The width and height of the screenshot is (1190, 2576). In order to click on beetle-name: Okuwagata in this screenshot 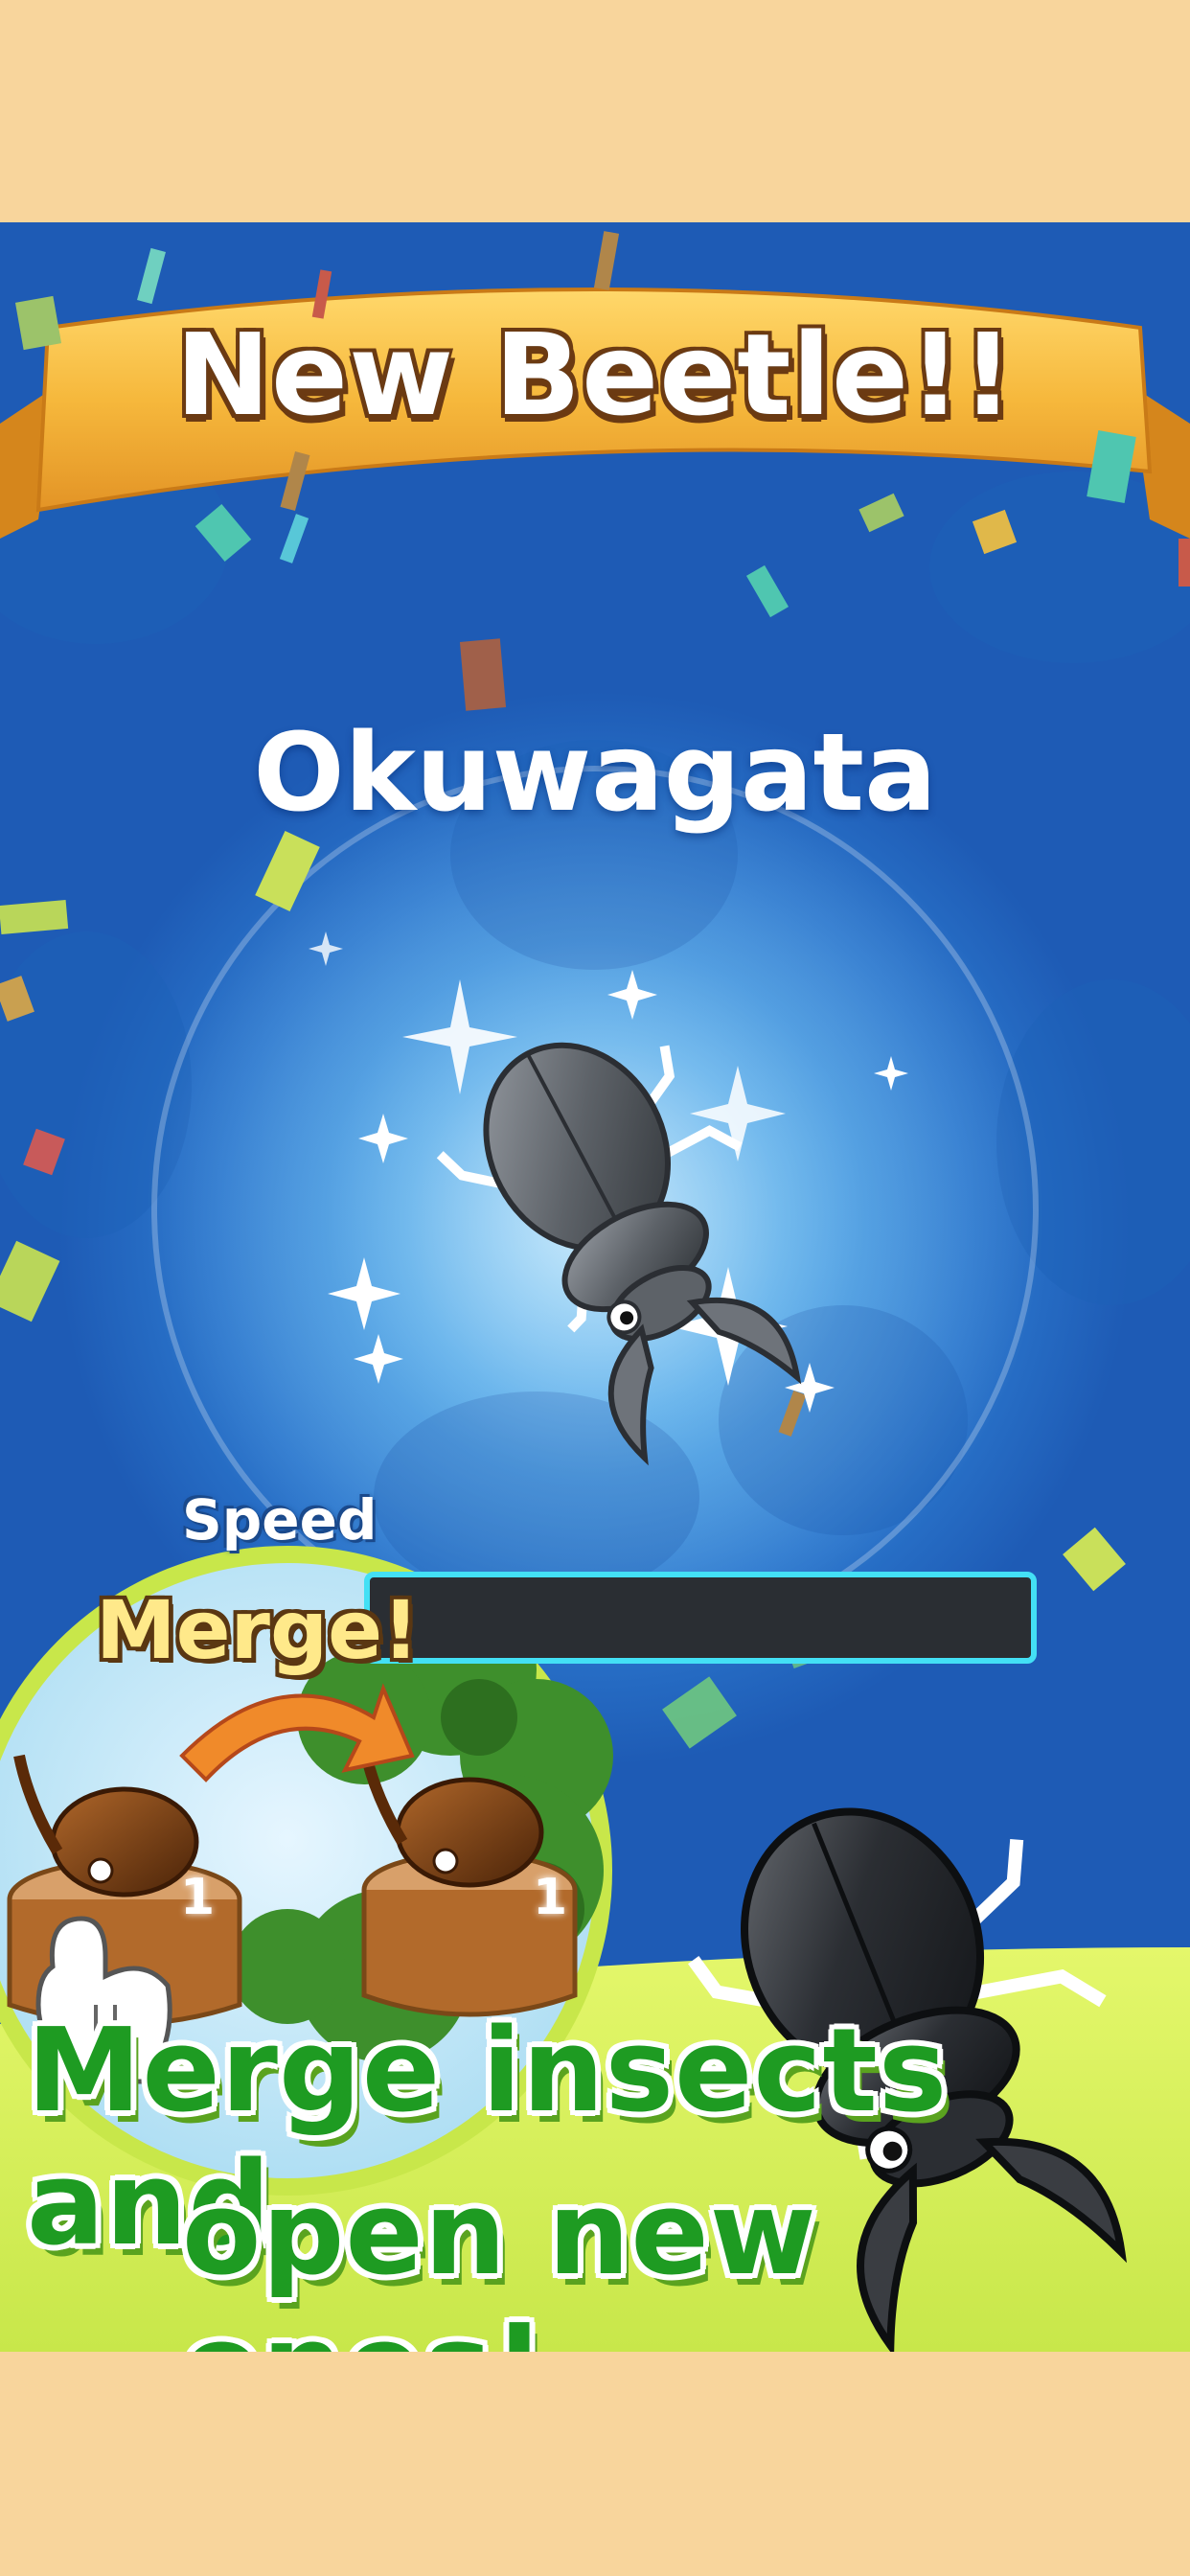, I will do `click(595, 773)`.